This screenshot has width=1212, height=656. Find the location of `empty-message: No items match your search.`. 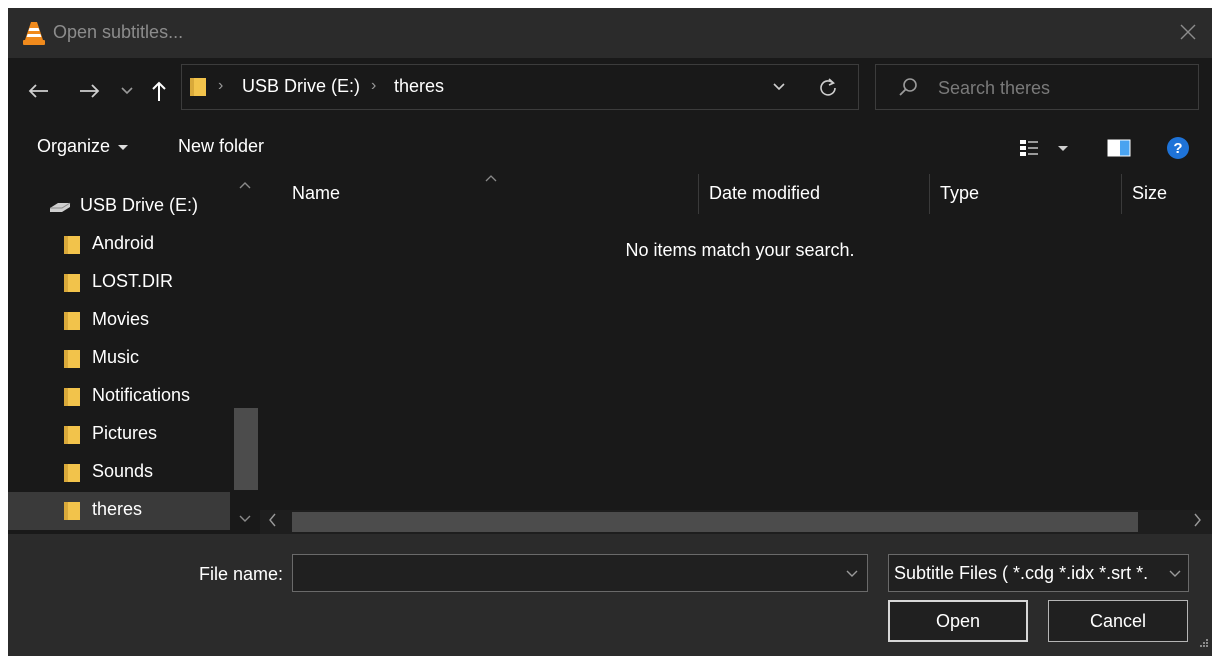

empty-message: No items match your search. is located at coordinates (740, 250).